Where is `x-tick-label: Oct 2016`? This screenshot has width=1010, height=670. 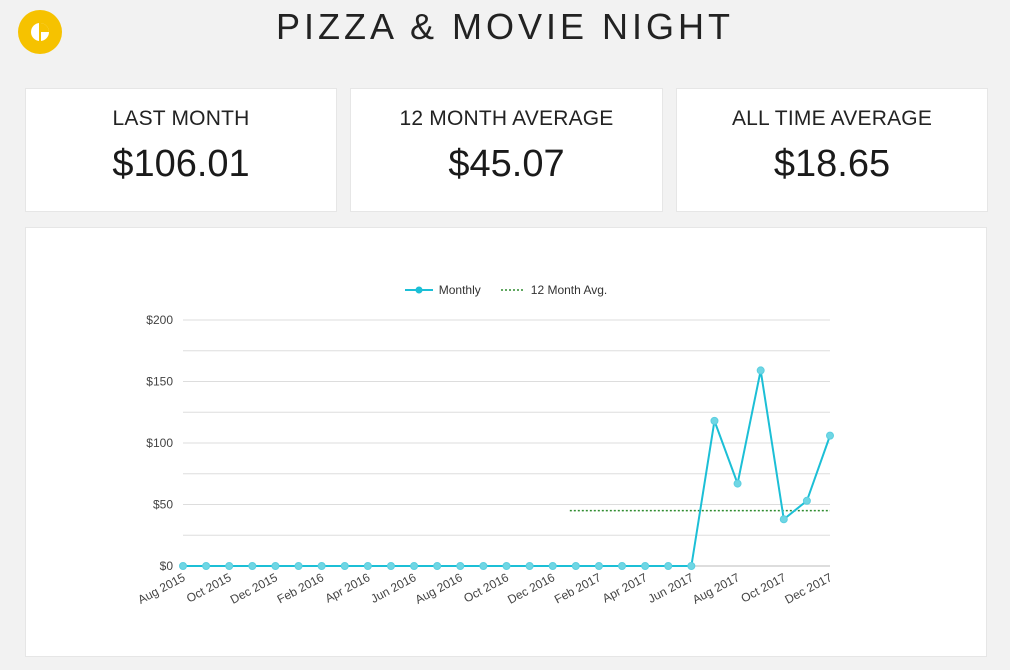
x-tick-label: Oct 2016 is located at coordinates (486, 587).